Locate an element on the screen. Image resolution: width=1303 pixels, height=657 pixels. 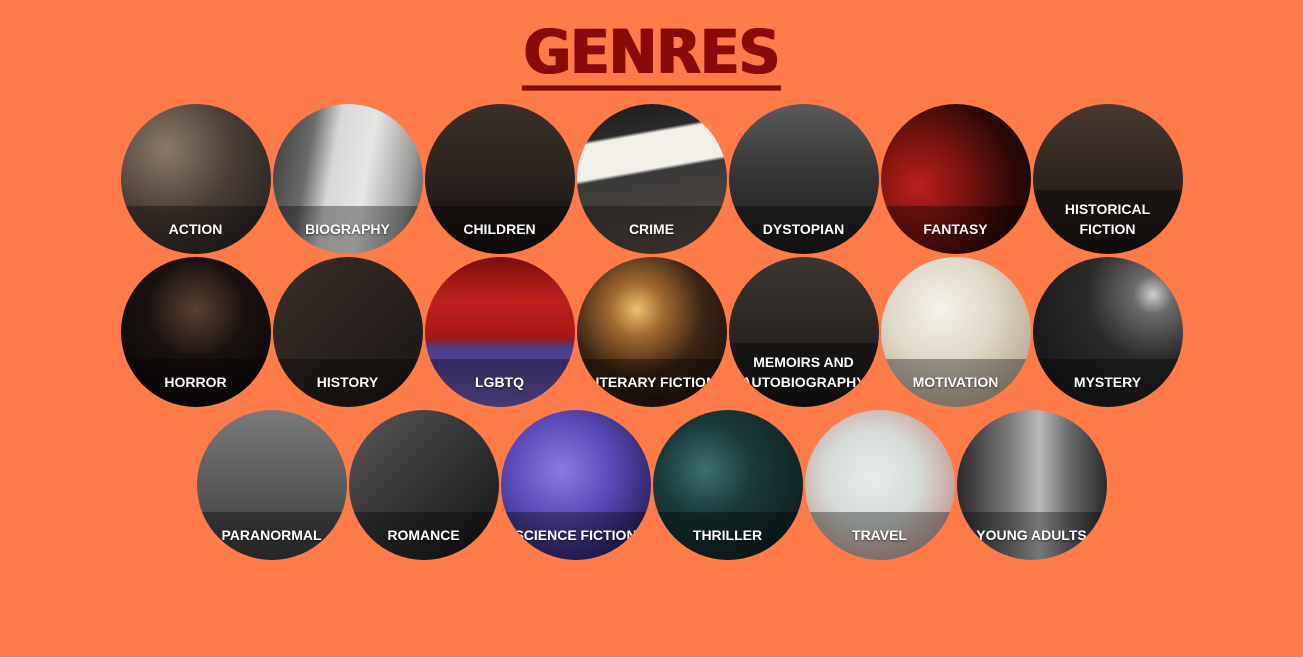
page-header: GENRES is located at coordinates (651, 55).